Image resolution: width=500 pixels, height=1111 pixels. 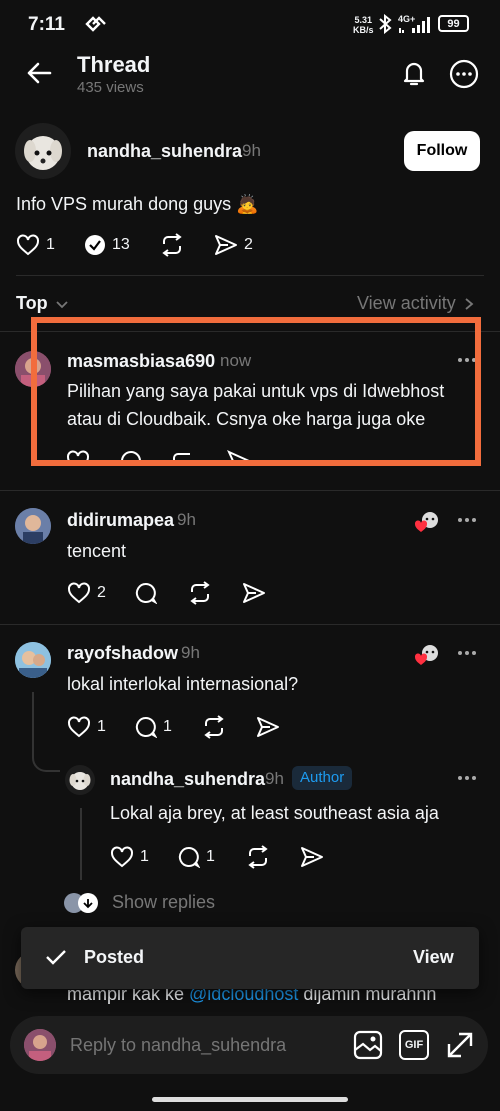 What do you see at coordinates (368, 1045) in the screenshot?
I see `image-picker-icon` at bounding box center [368, 1045].